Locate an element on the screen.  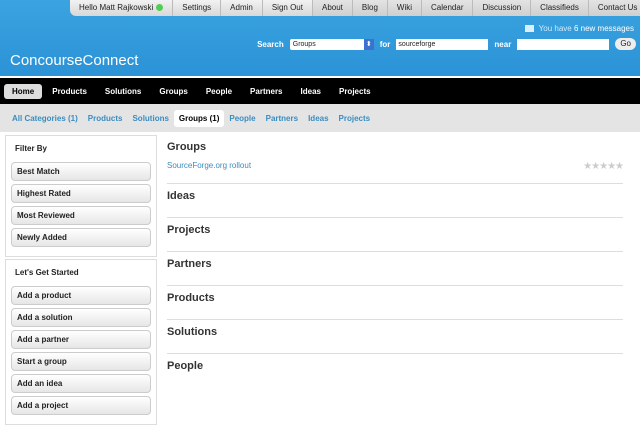
search-label: Search is located at coordinates (270, 44).